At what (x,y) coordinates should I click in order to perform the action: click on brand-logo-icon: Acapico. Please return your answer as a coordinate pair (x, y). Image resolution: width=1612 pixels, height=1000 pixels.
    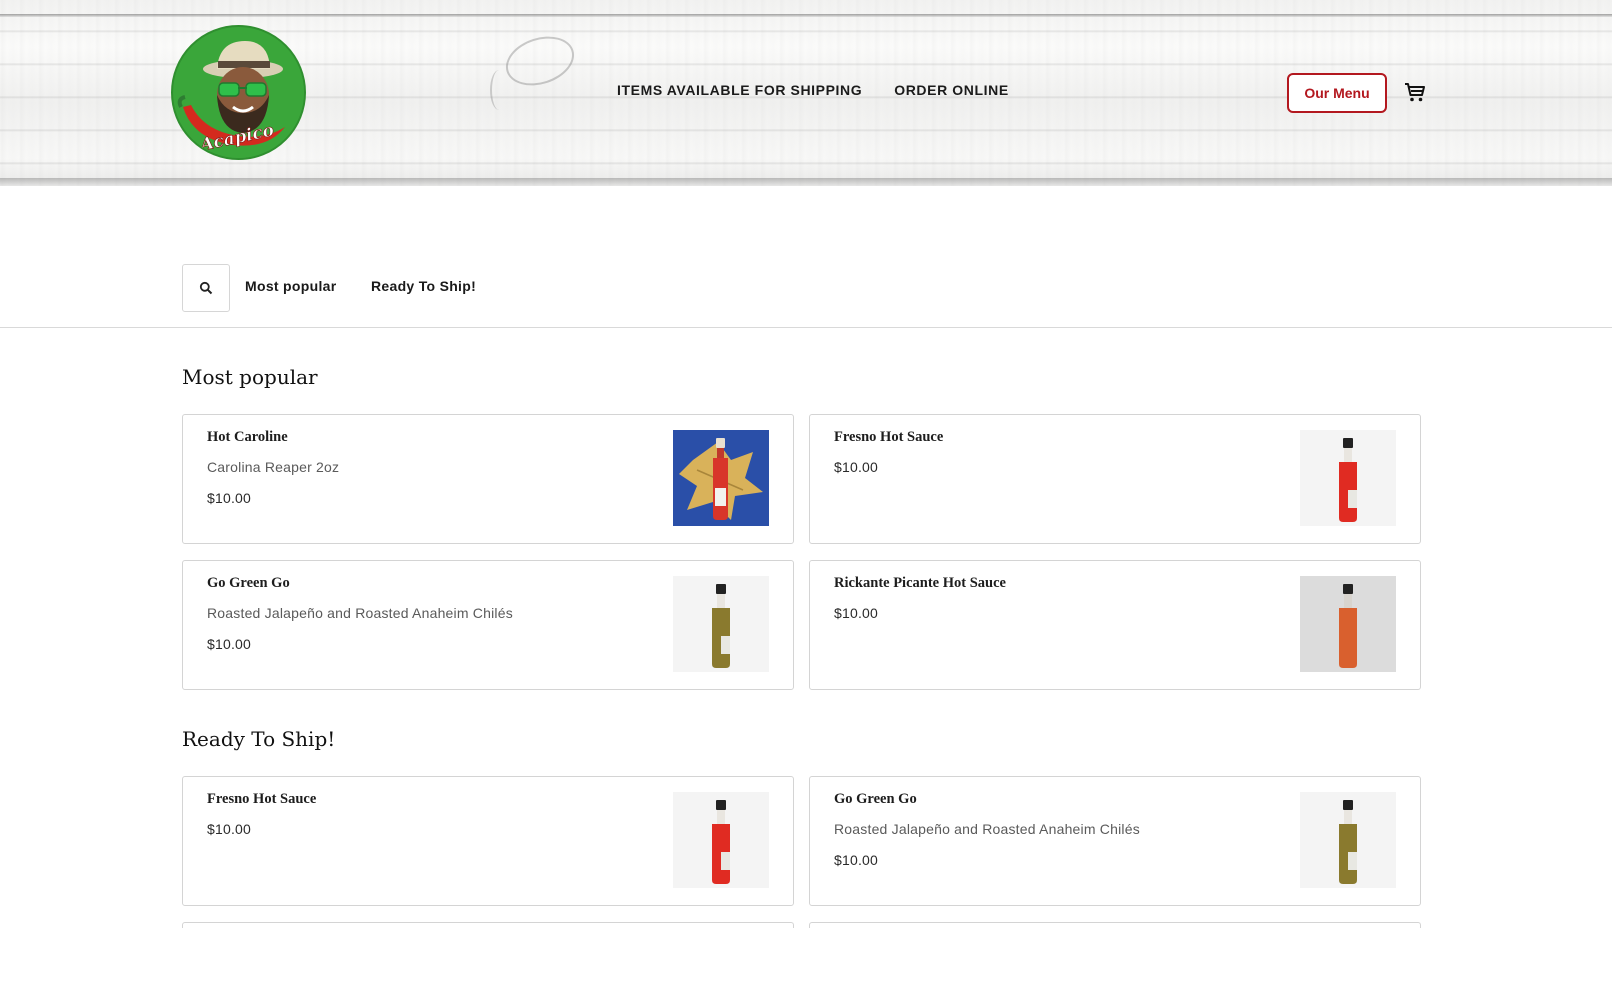
    Looking at the image, I should click on (238, 92).